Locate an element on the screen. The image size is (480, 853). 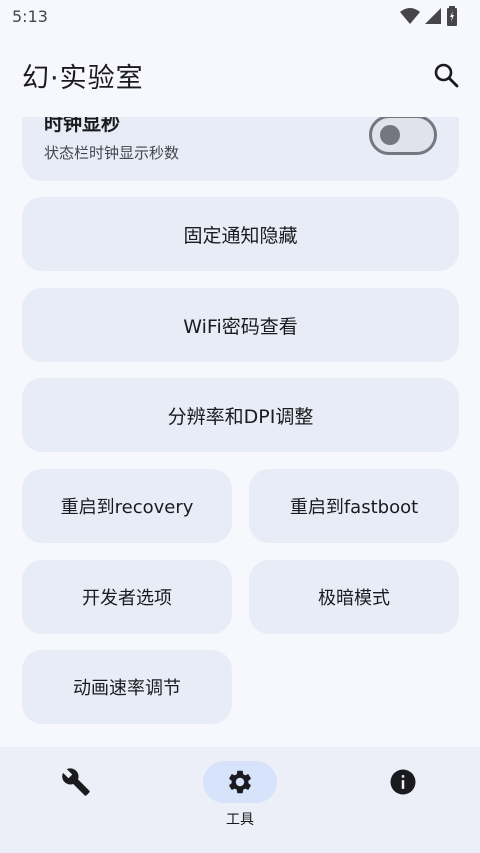
resolution-dpi-label: 分辨率和DPI调整 is located at coordinates (240, 416).